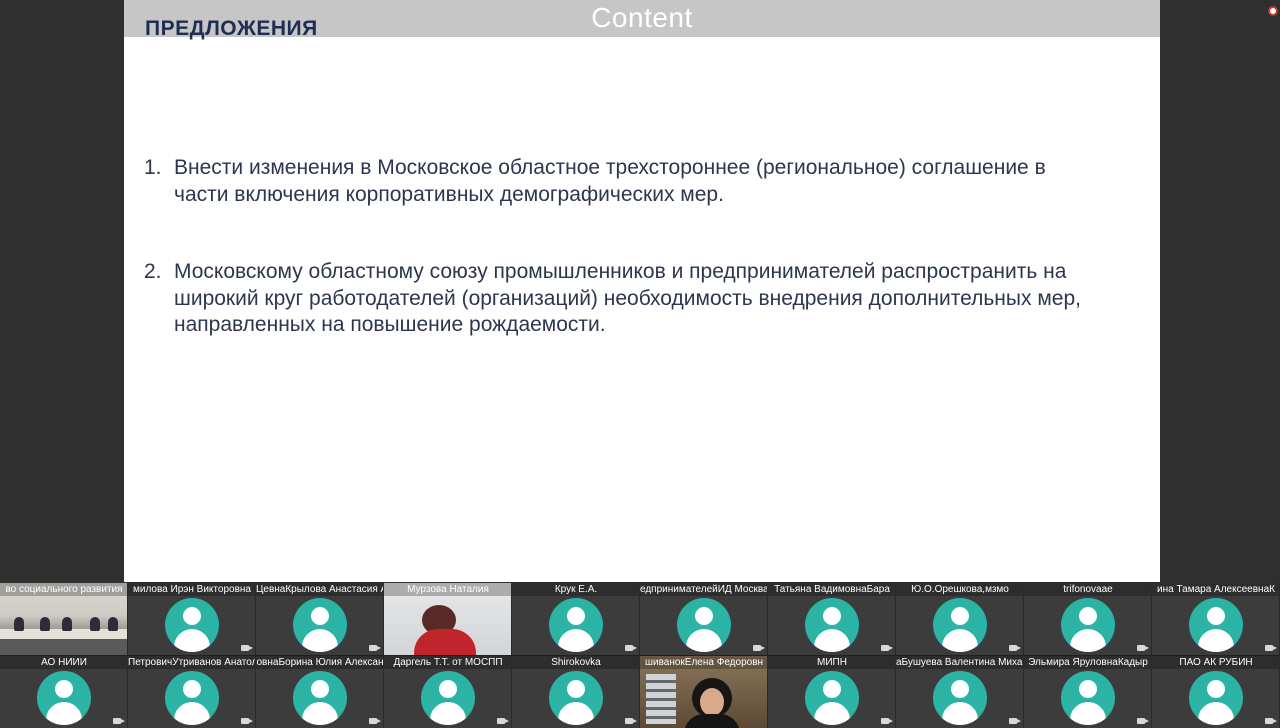  I want to click on participant-name: Эльмира ЯруловнаКадыр, so click(1087, 662).